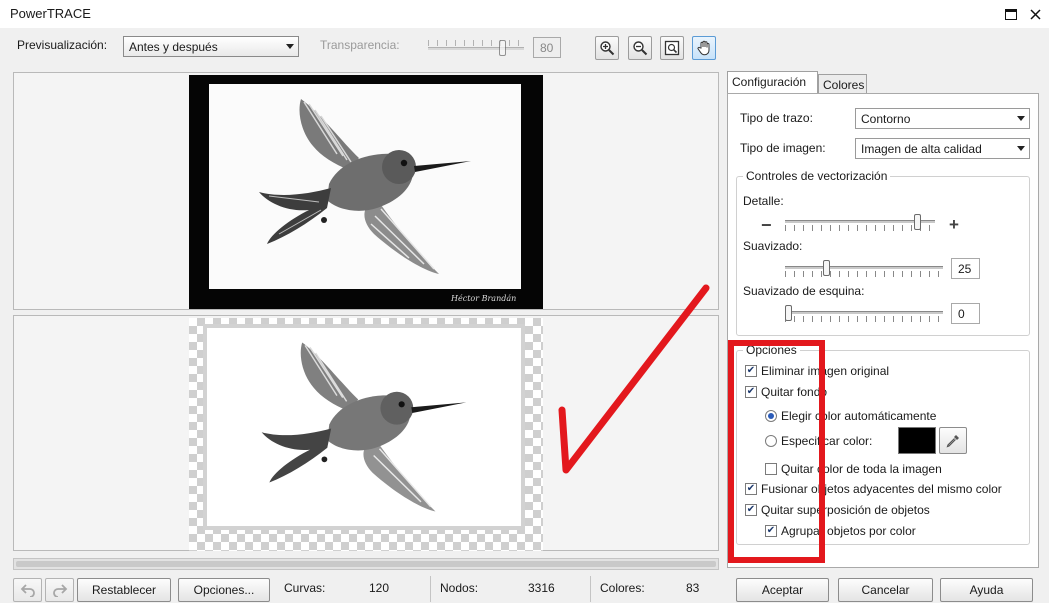  What do you see at coordinates (211, 46) in the screenshot?
I see `preview-select: Antes y después` at bounding box center [211, 46].